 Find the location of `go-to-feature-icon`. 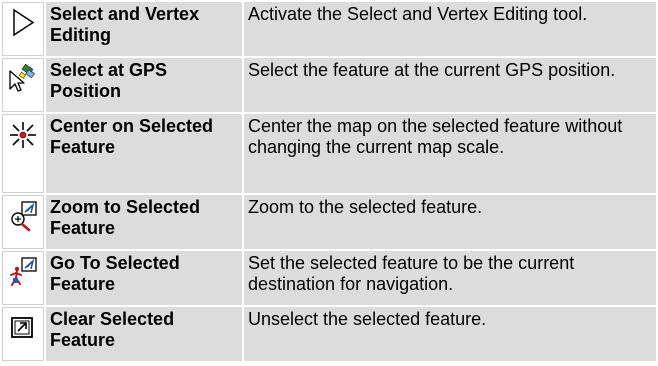

go-to-feature-icon is located at coordinates (23, 272).